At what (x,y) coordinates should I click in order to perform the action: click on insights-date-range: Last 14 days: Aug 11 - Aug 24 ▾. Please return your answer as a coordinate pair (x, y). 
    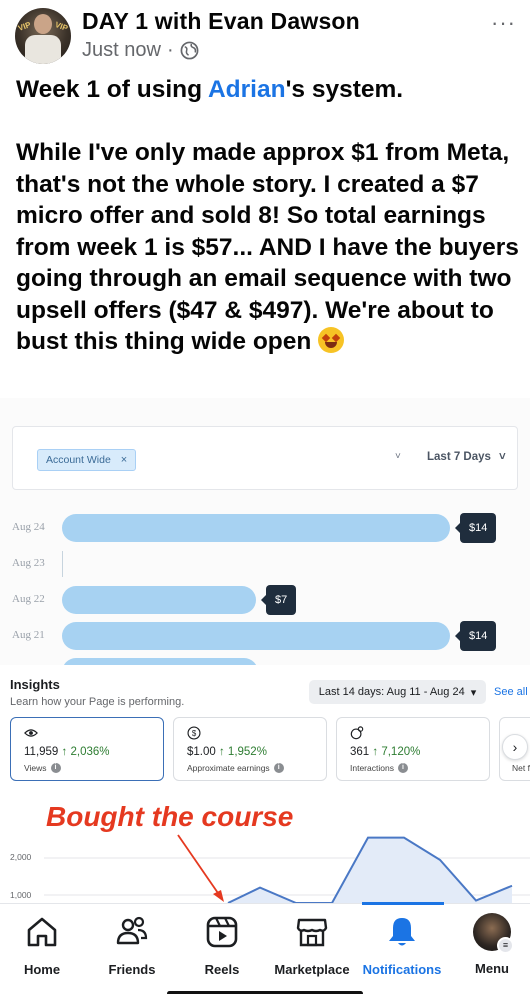
    Looking at the image, I should click on (397, 692).